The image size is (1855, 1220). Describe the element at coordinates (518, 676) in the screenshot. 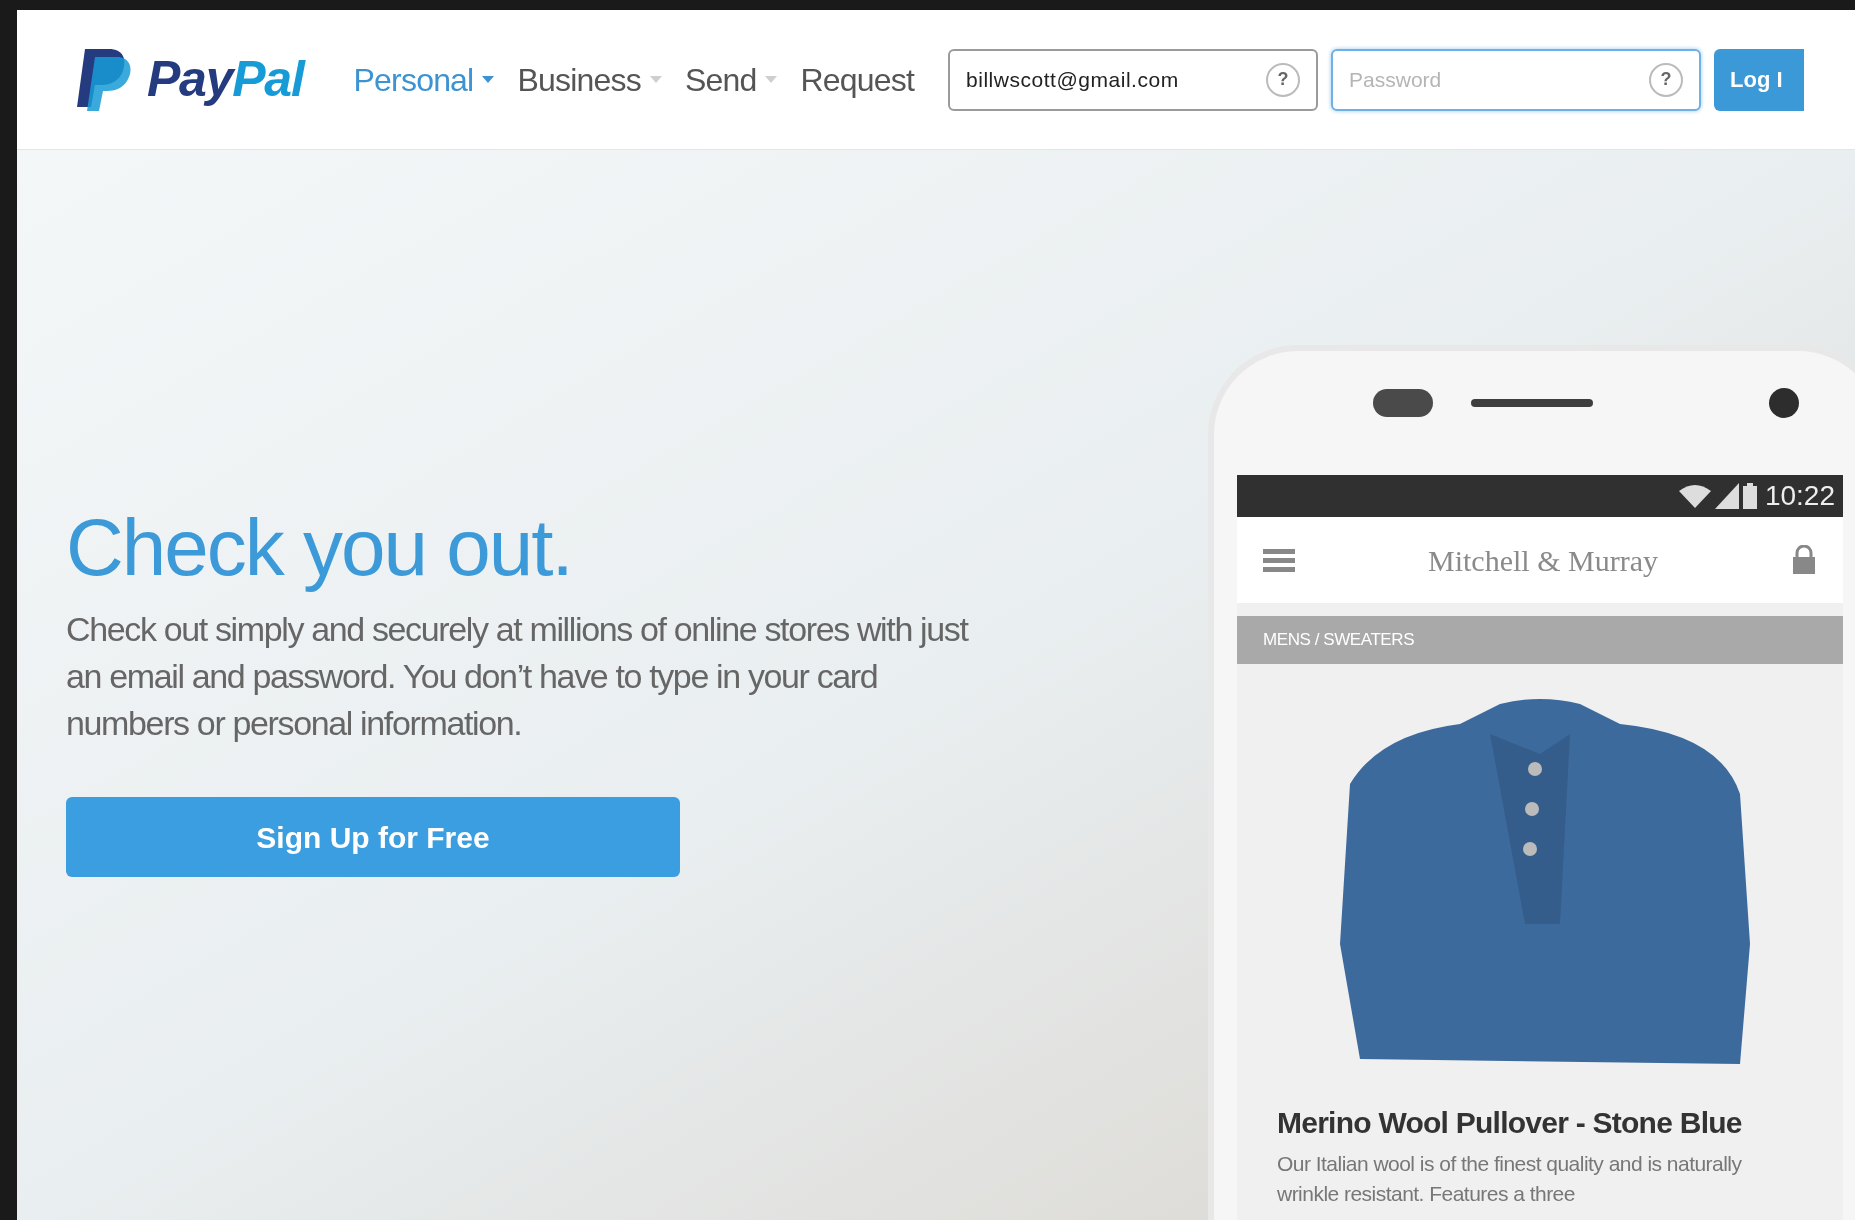

I see `hero-text: Check out simply and securely at millions of online stores with just an email and password. You don’t have to type in your card numbers or personal information.` at that location.